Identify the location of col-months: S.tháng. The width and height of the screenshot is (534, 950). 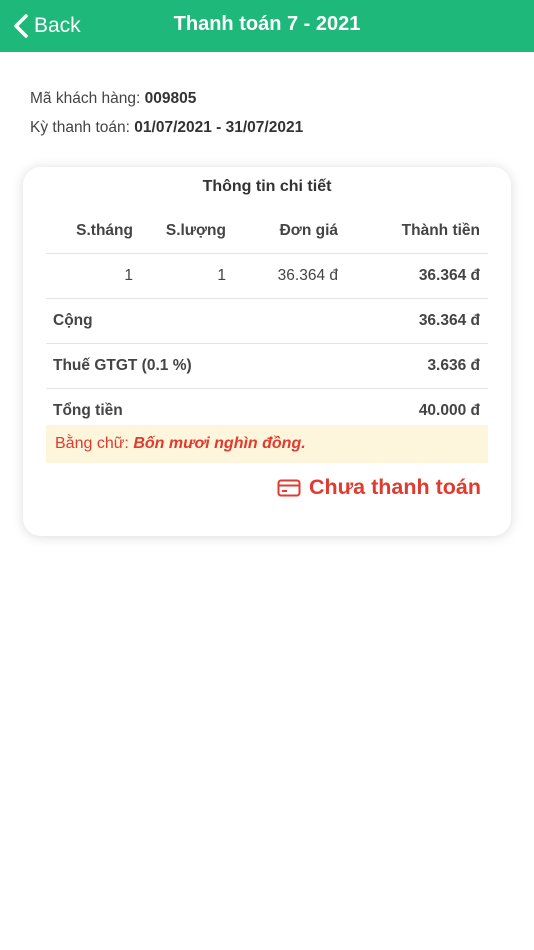
(104, 230).